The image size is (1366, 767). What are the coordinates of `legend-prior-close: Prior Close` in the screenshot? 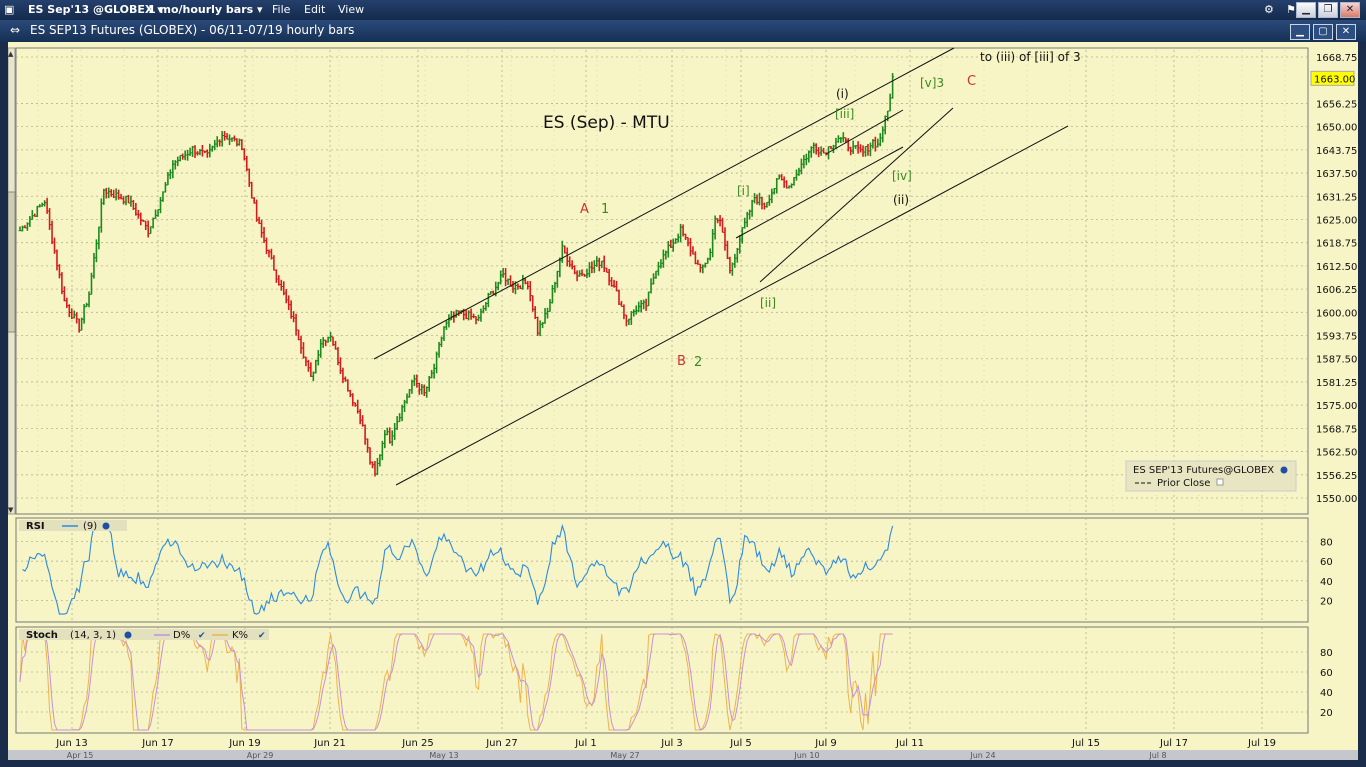 It's located at (1183, 483).